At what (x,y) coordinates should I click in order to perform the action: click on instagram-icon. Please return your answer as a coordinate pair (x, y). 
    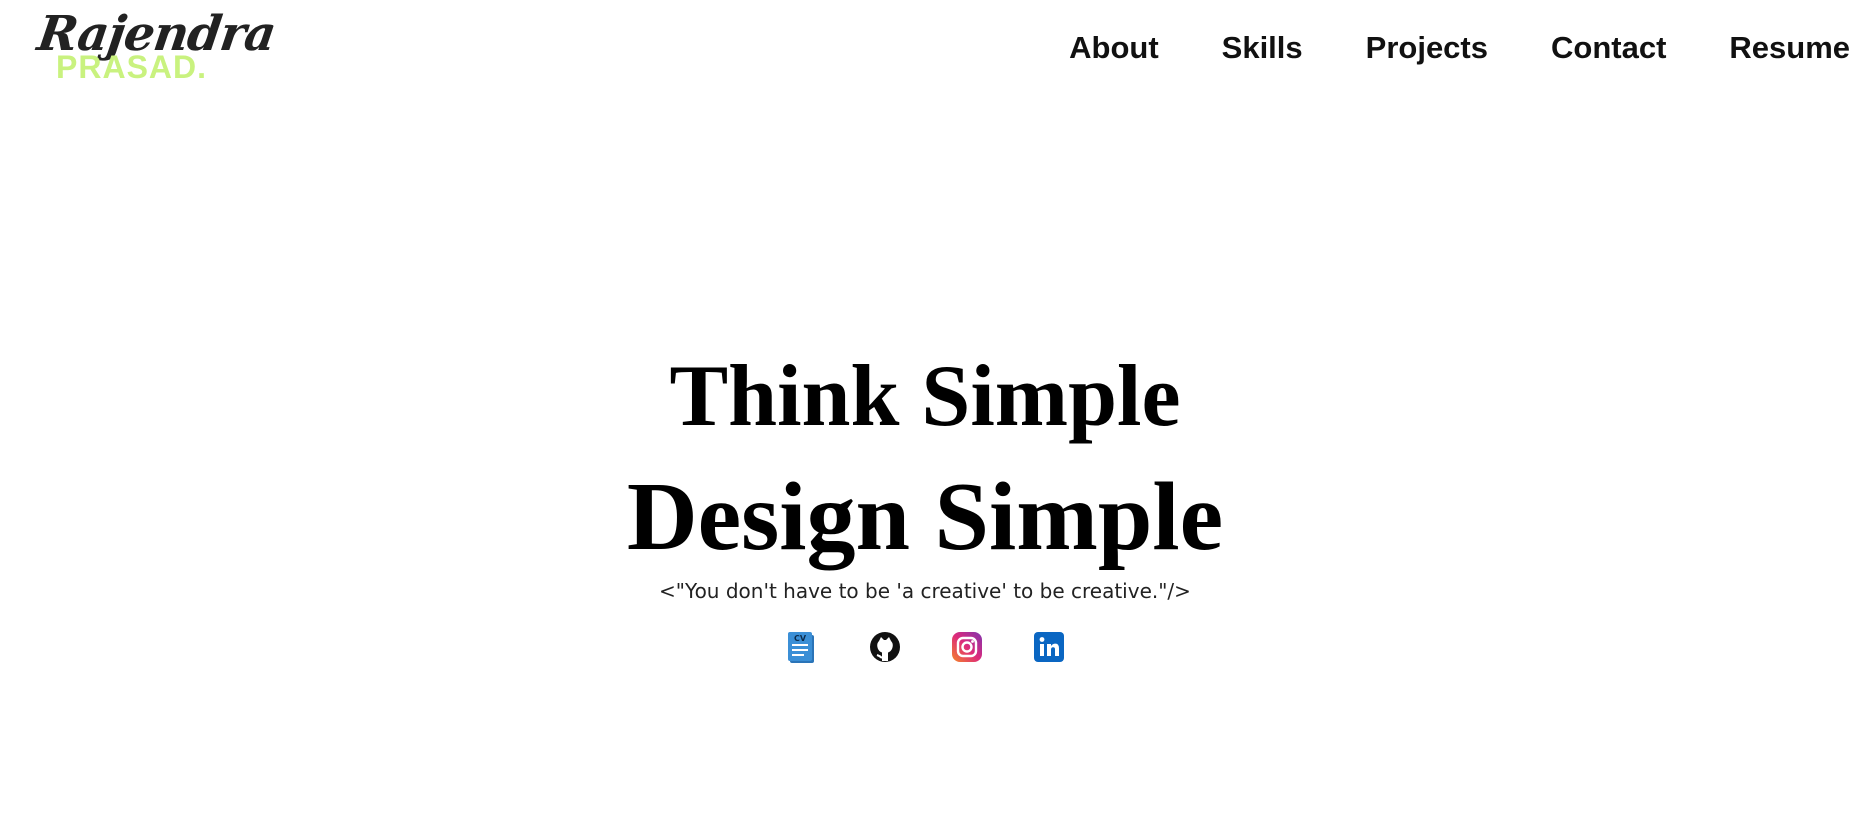
    Looking at the image, I should click on (966, 647).